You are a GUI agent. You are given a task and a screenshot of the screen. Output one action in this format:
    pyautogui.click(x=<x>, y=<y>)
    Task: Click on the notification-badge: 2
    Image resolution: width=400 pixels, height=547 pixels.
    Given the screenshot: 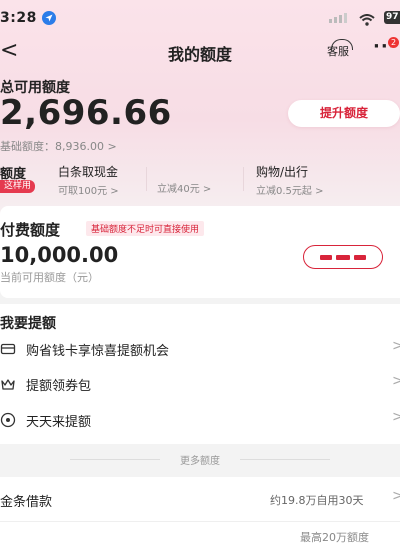 What is the action you would take?
    pyautogui.click(x=394, y=42)
    